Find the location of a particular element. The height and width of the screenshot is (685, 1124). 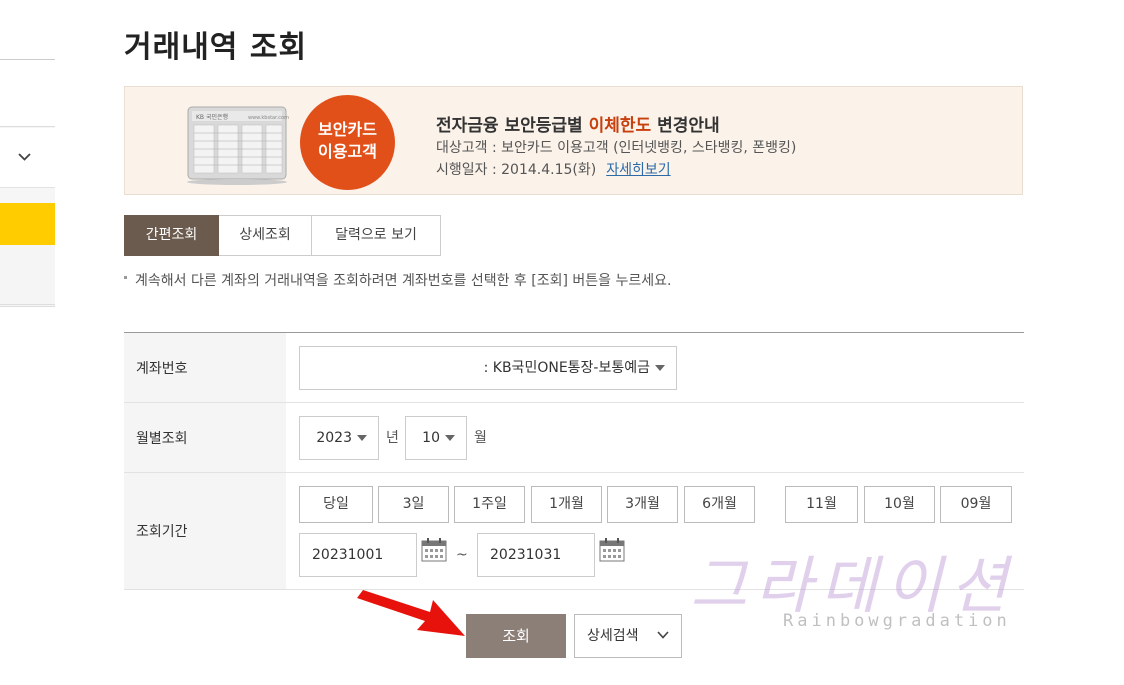

end-date-input: 20231031 is located at coordinates (536, 555).